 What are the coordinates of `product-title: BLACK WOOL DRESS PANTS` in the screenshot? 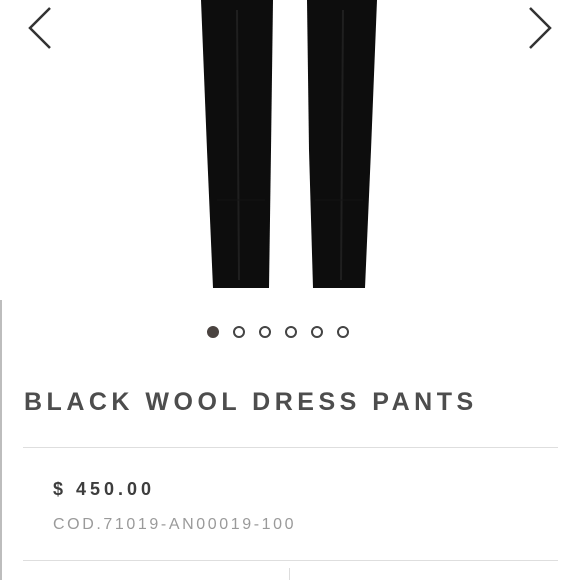 It's located at (251, 402).